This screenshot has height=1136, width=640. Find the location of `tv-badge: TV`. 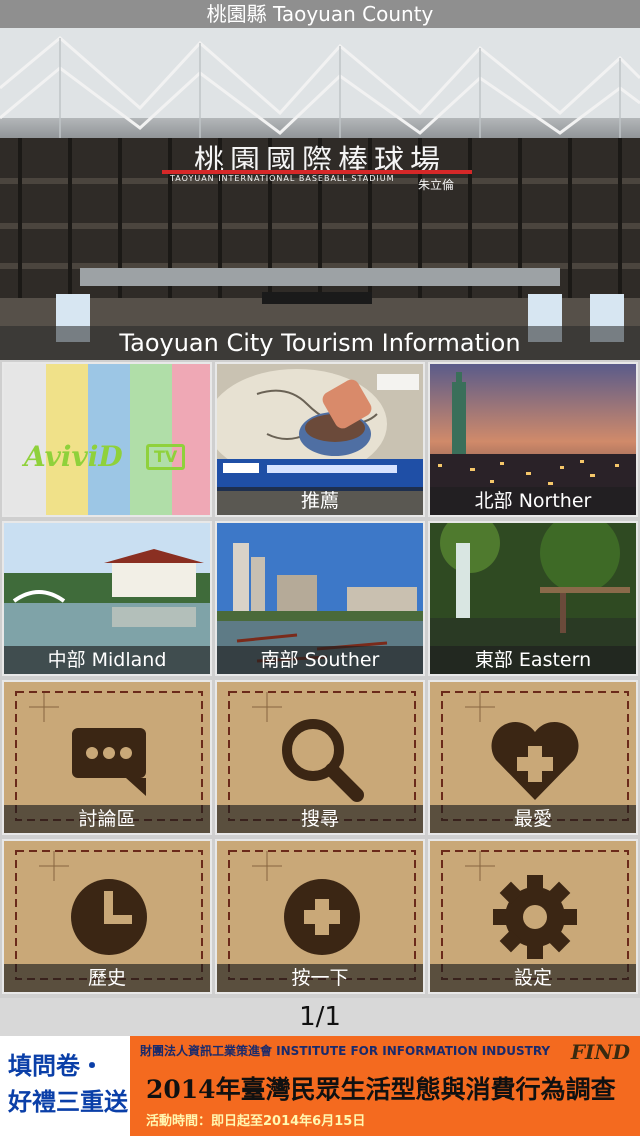

tv-badge: TV is located at coordinates (166, 457).